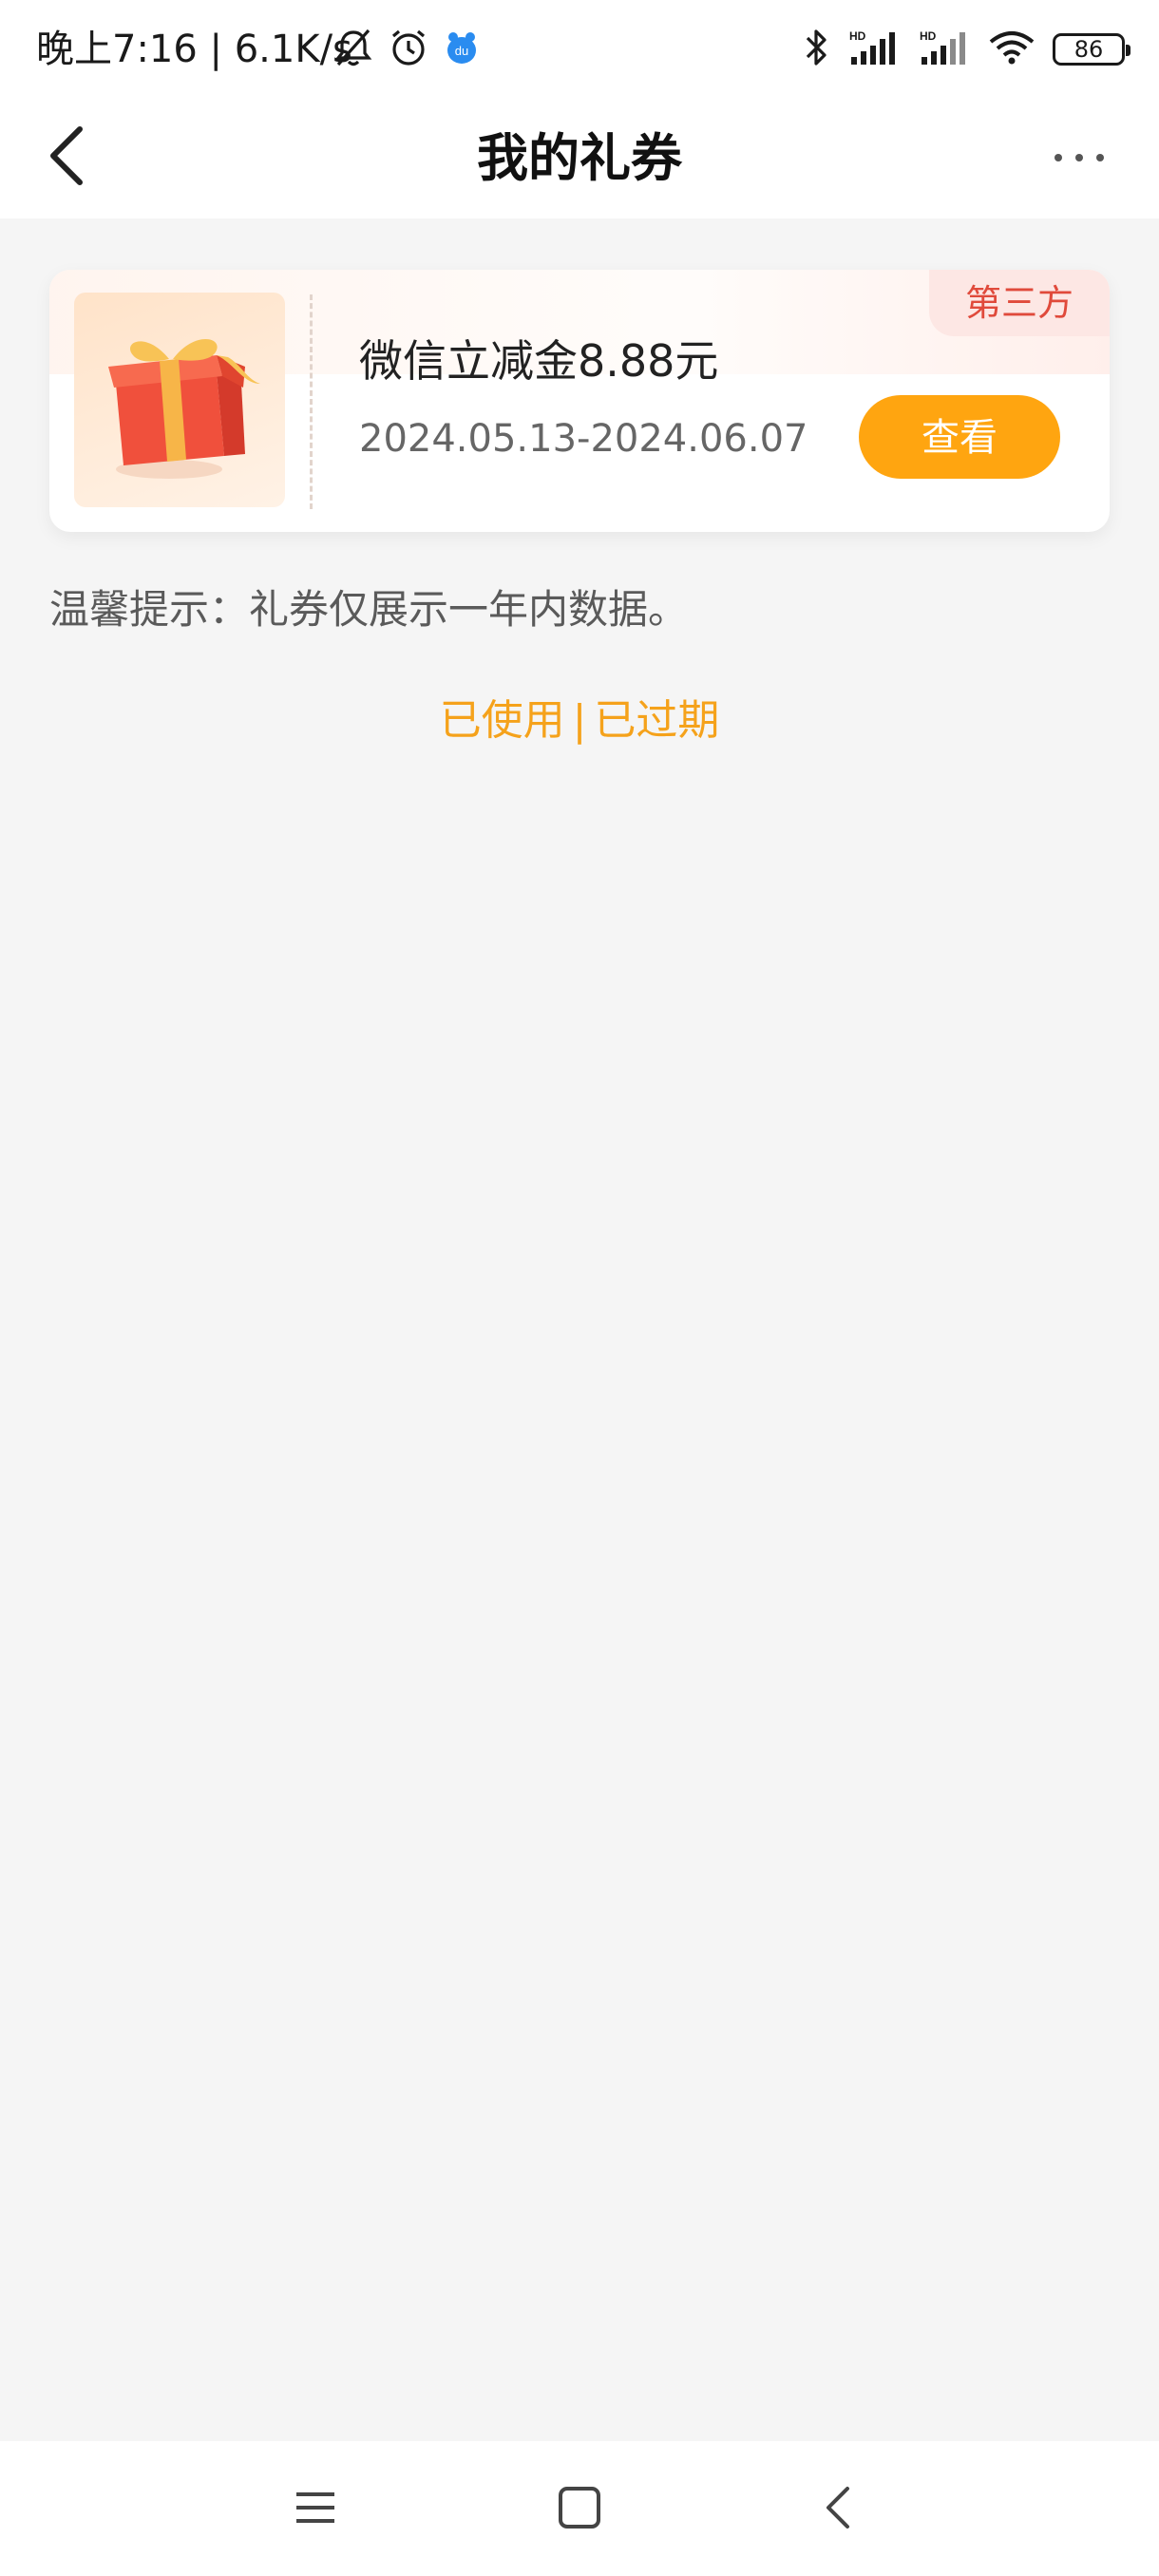 This screenshot has height=2576, width=1159. I want to click on alarm-icon, so click(408, 49).